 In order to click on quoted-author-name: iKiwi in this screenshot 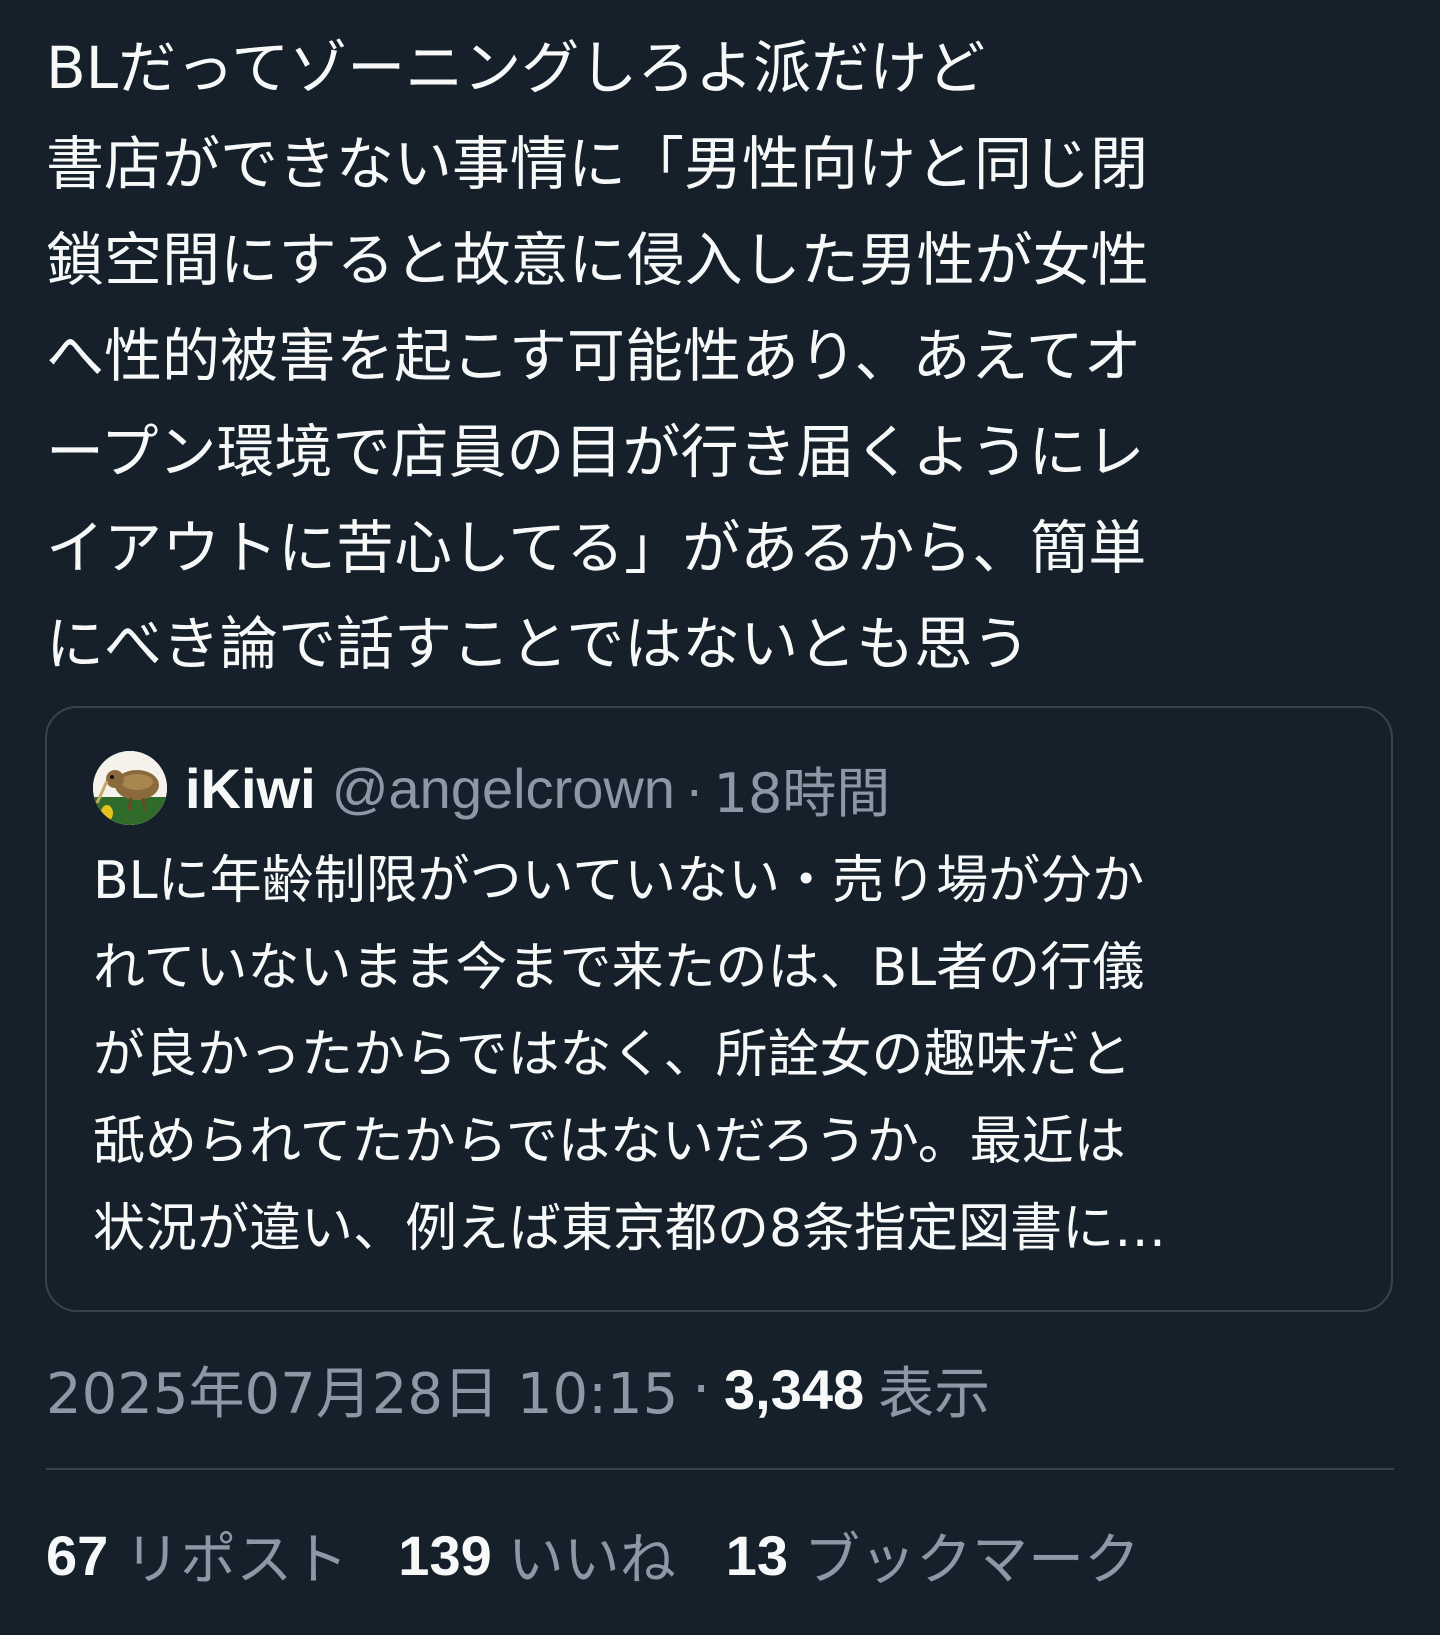, I will do `click(250, 788)`.